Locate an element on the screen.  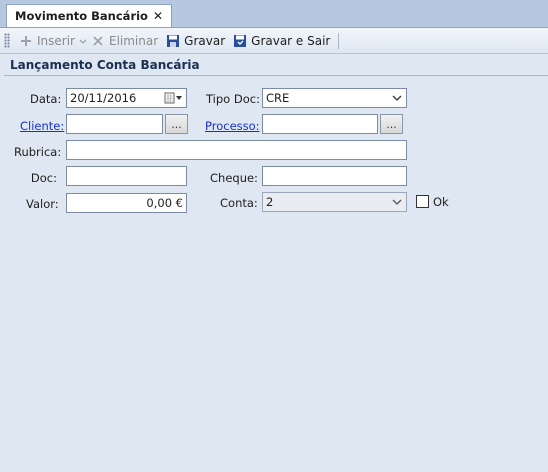
insert-label: Inserir is located at coordinates (56, 40).